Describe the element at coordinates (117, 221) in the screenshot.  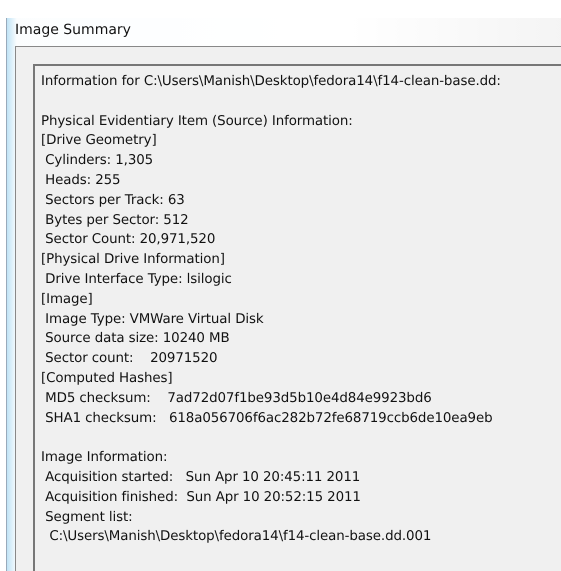
I see `summary-line: Bytes per Sector: 512` at that location.